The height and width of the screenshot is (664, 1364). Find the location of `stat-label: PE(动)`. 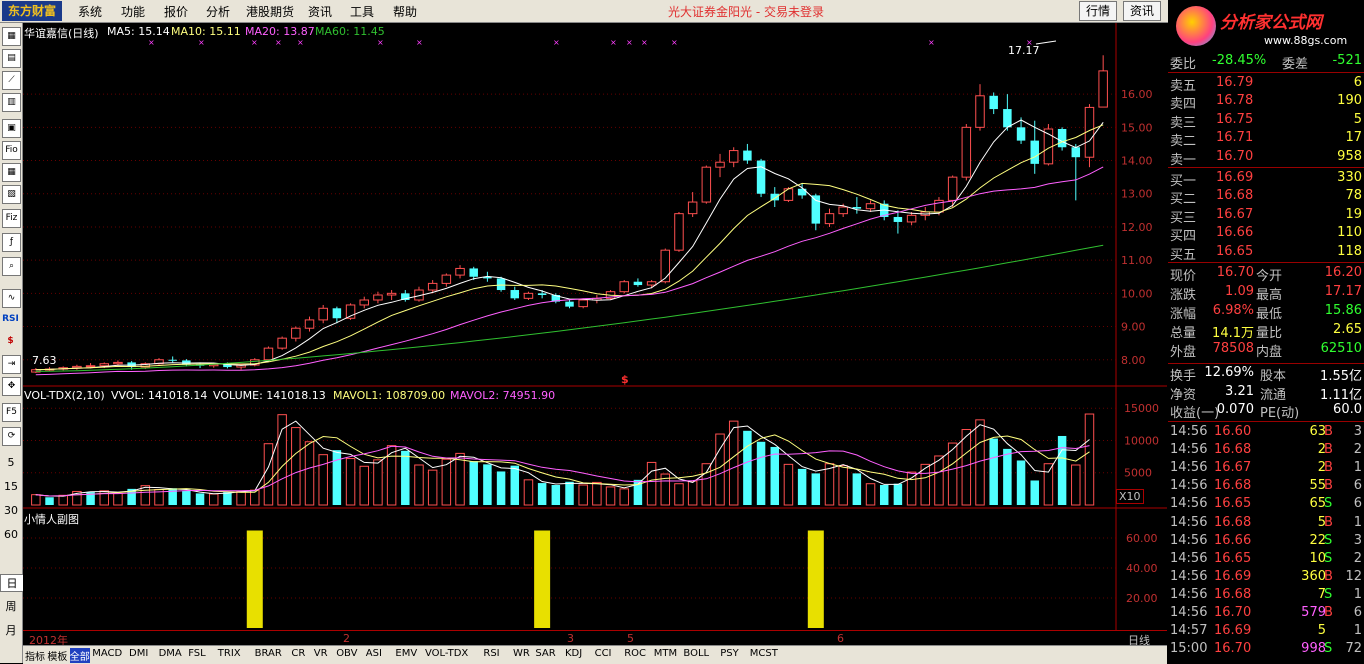

stat-label: PE(动) is located at coordinates (1280, 413).